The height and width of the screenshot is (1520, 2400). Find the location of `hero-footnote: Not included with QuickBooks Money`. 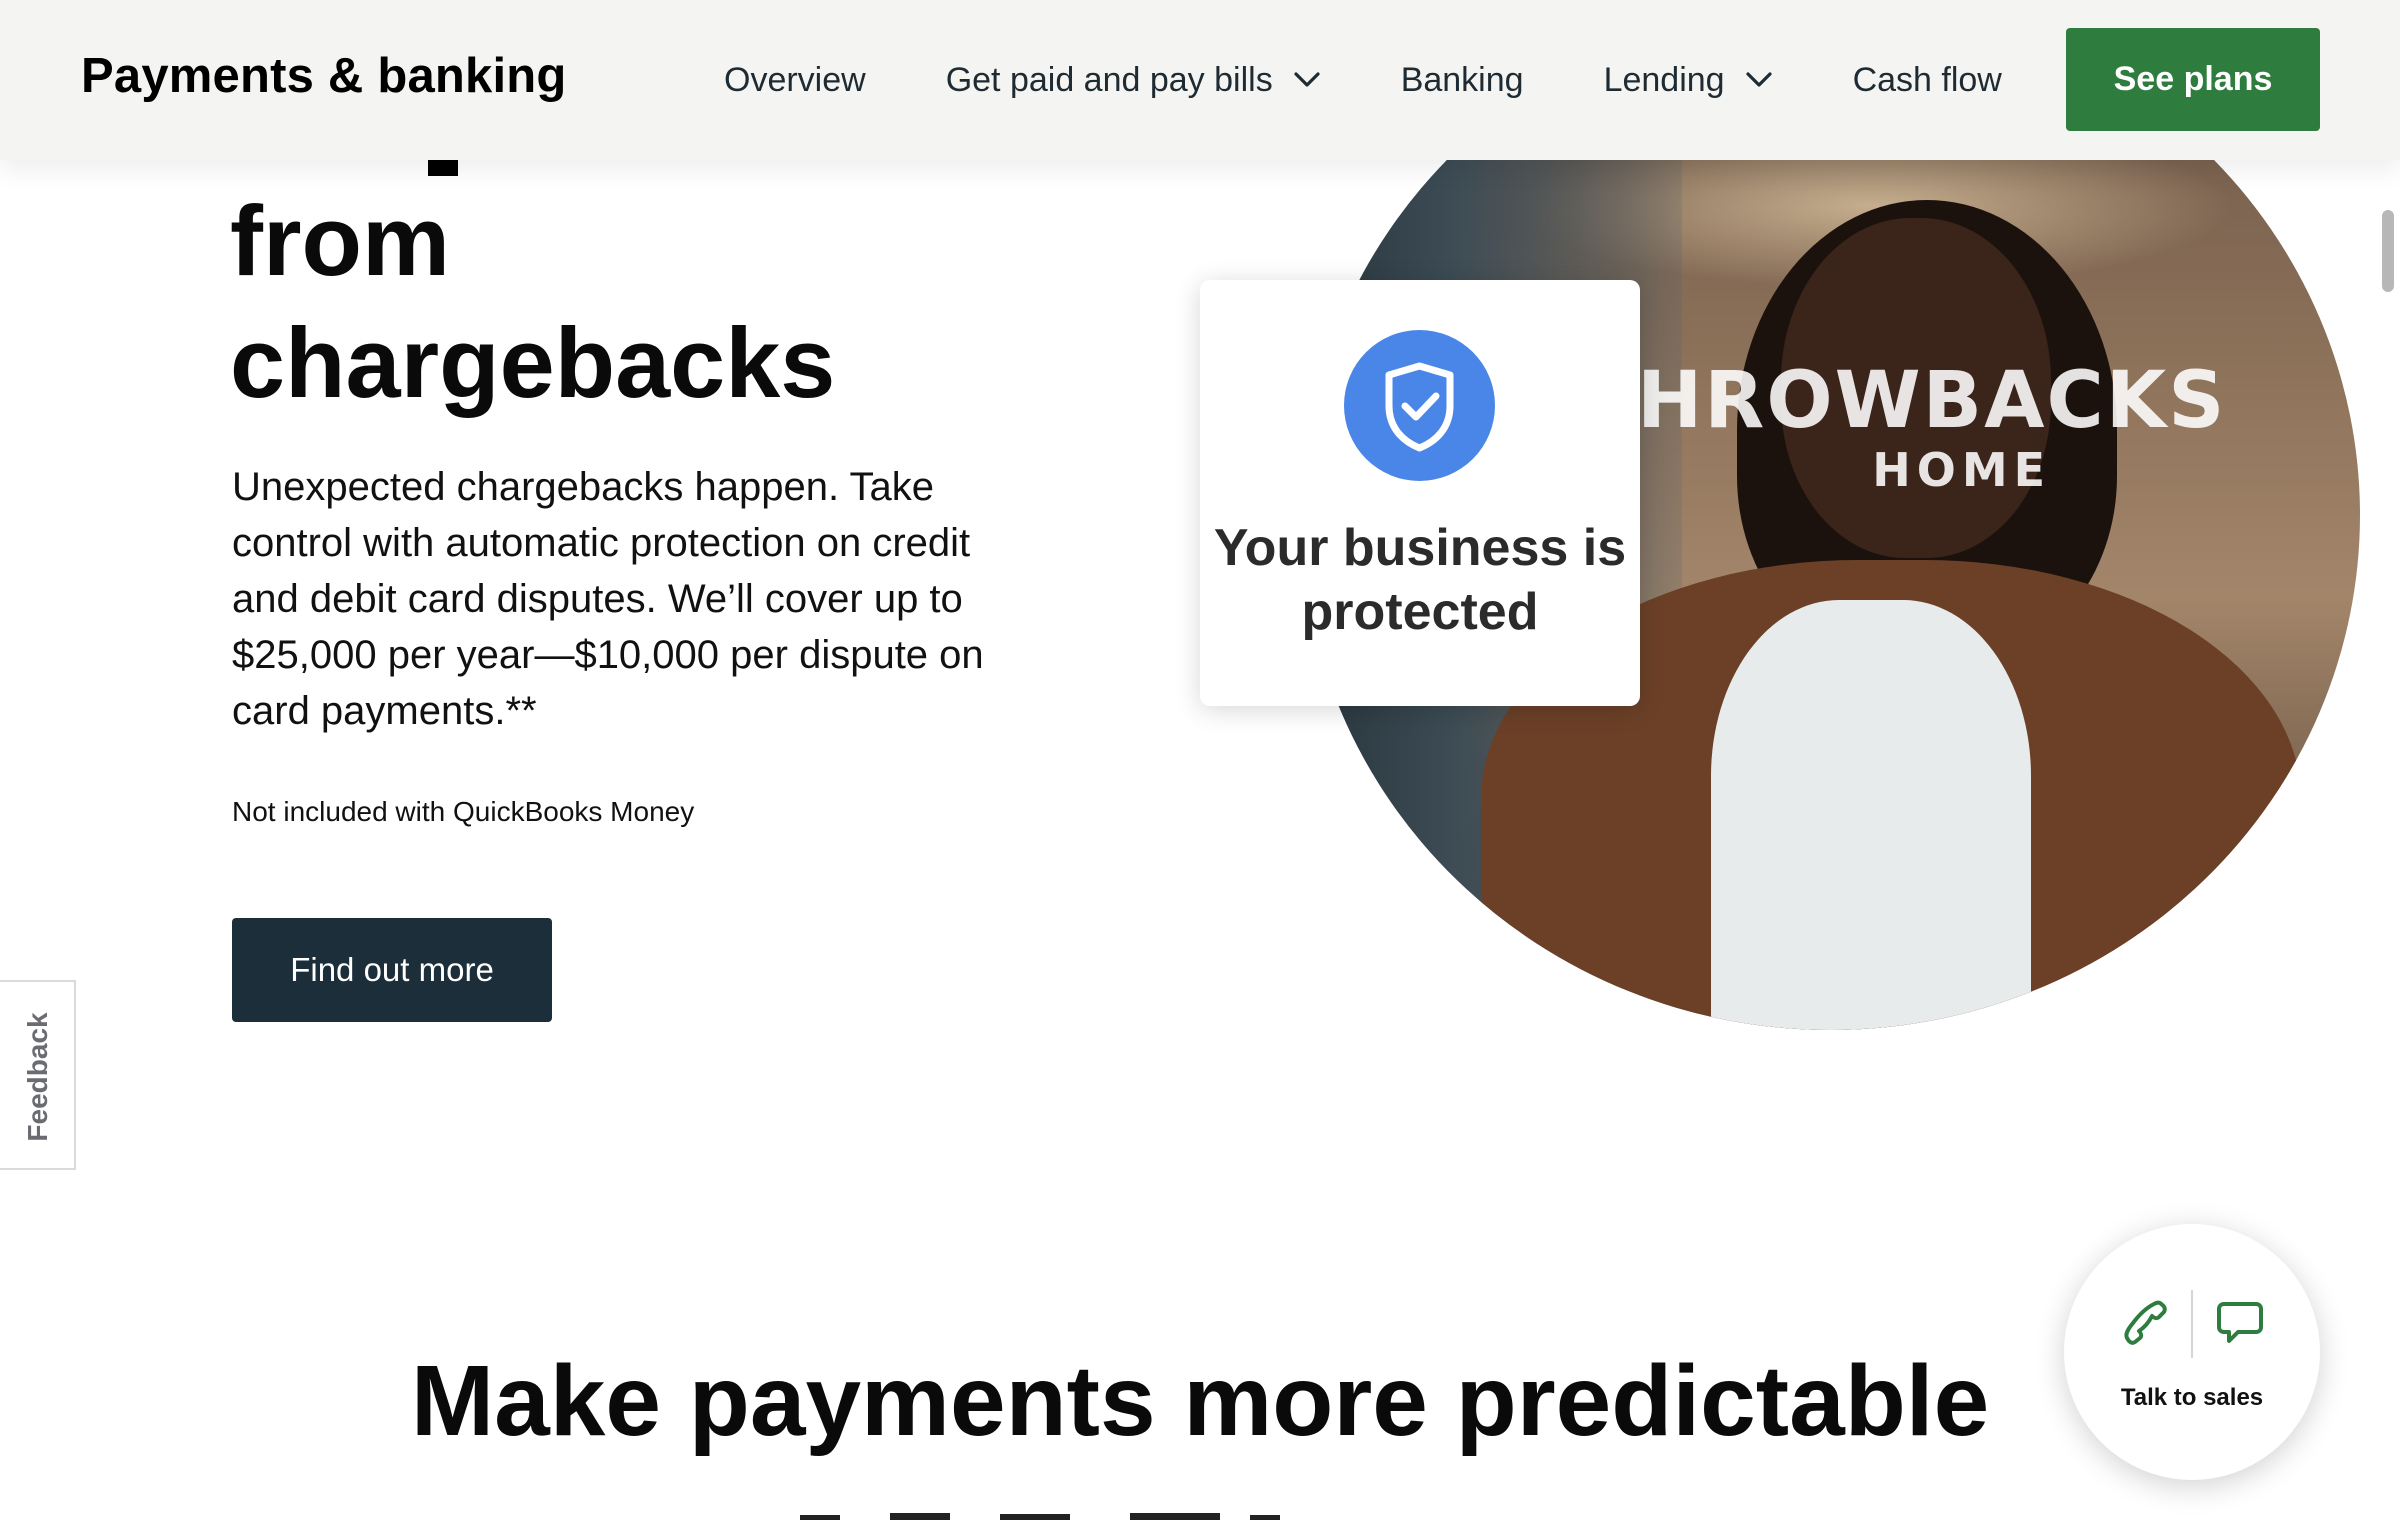

hero-footnote: Not included with QuickBooks Money is located at coordinates (463, 811).